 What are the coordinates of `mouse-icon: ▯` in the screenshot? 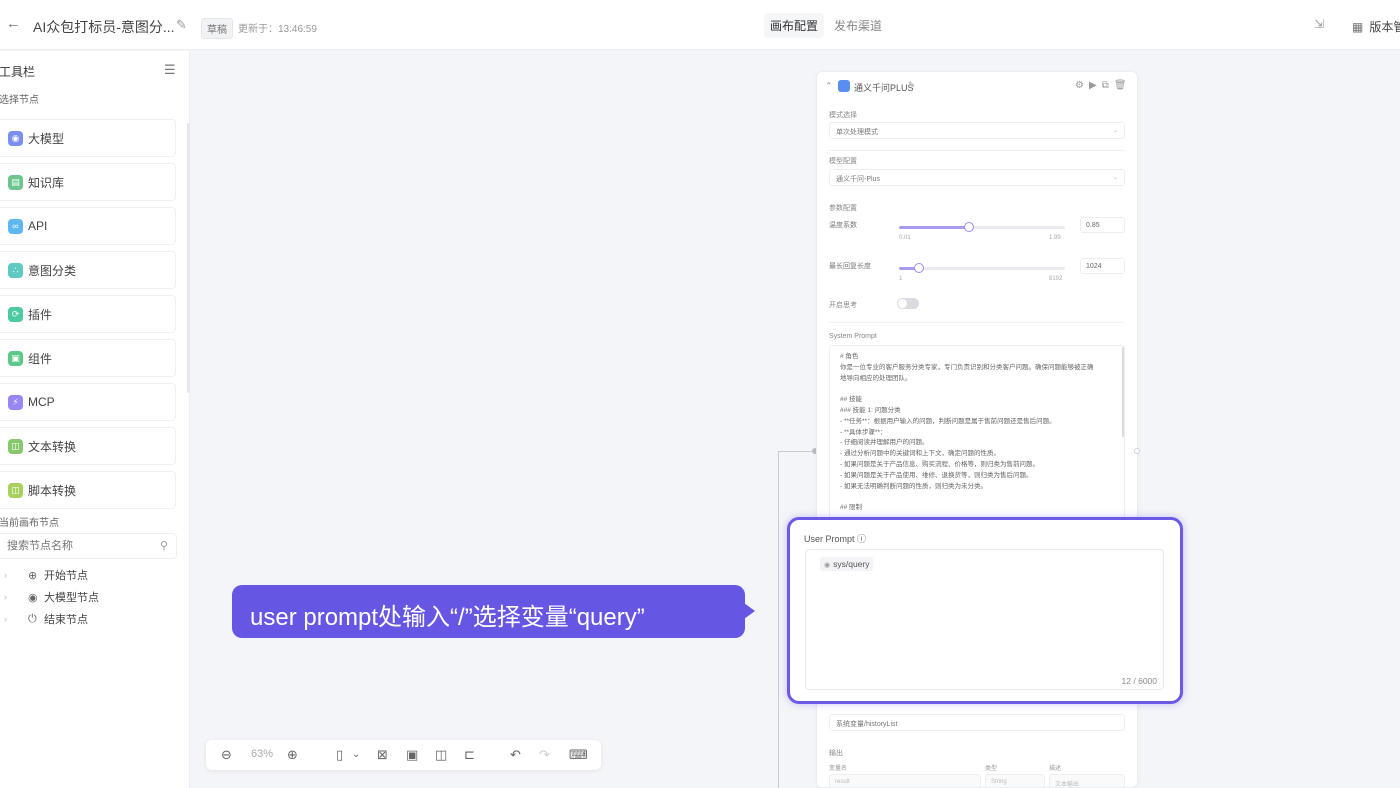 It's located at (339, 755).